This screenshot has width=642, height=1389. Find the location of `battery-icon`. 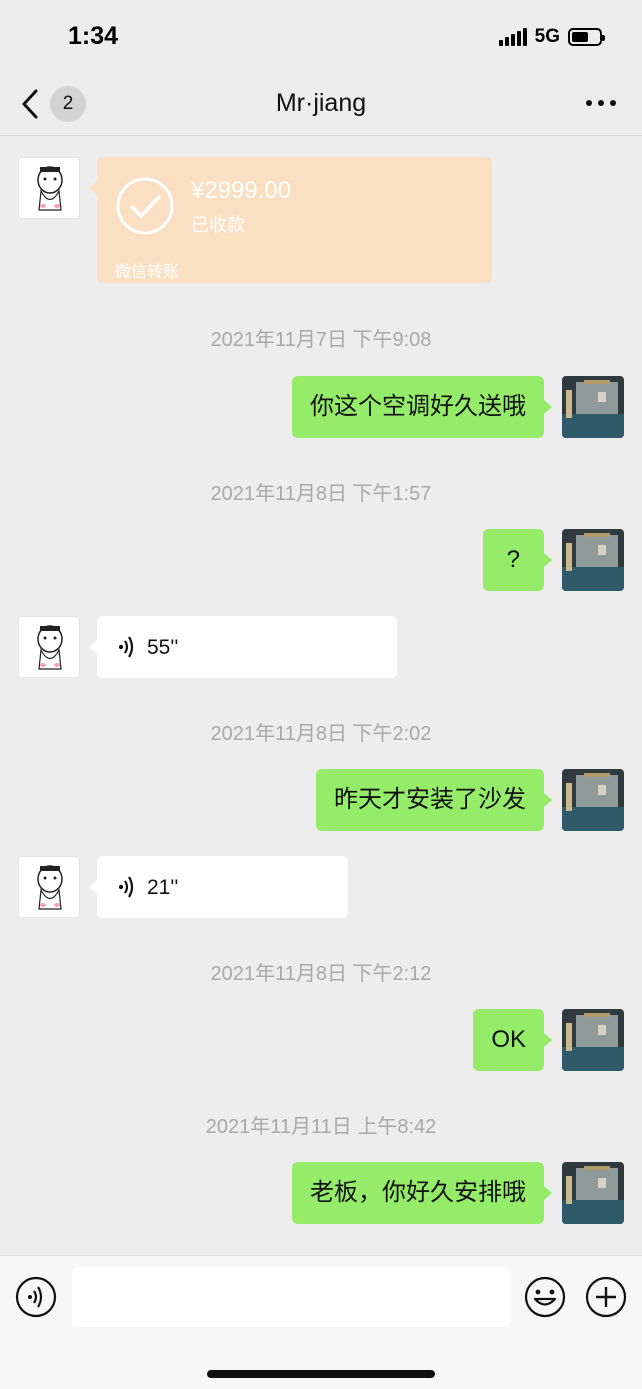

battery-icon is located at coordinates (586, 37).